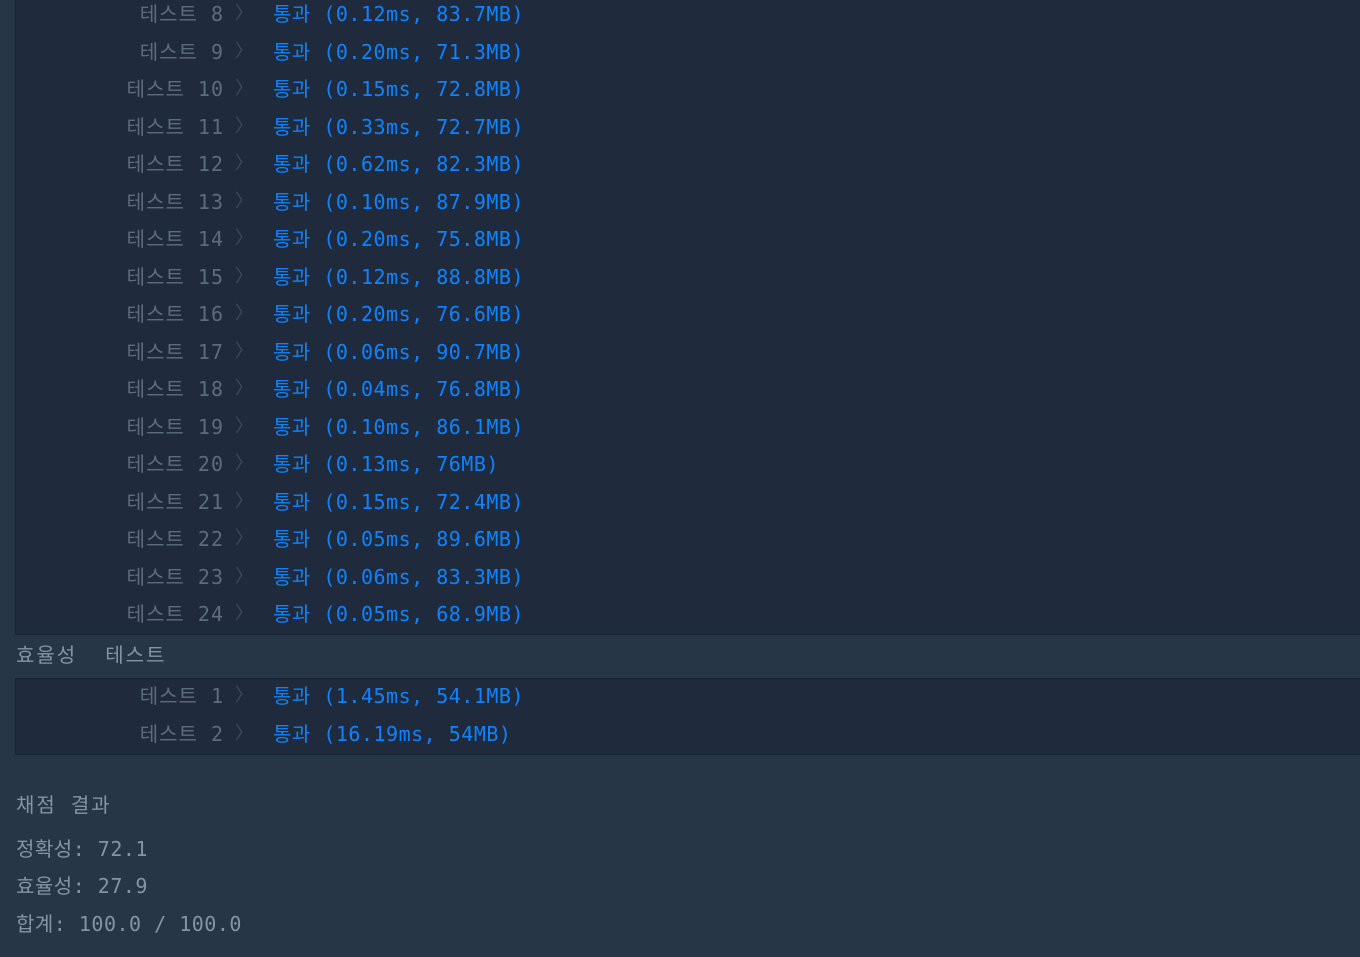  Describe the element at coordinates (398, 614) in the screenshot. I see `test-status: 통과 (0.05ms, 68.9MB)` at that location.